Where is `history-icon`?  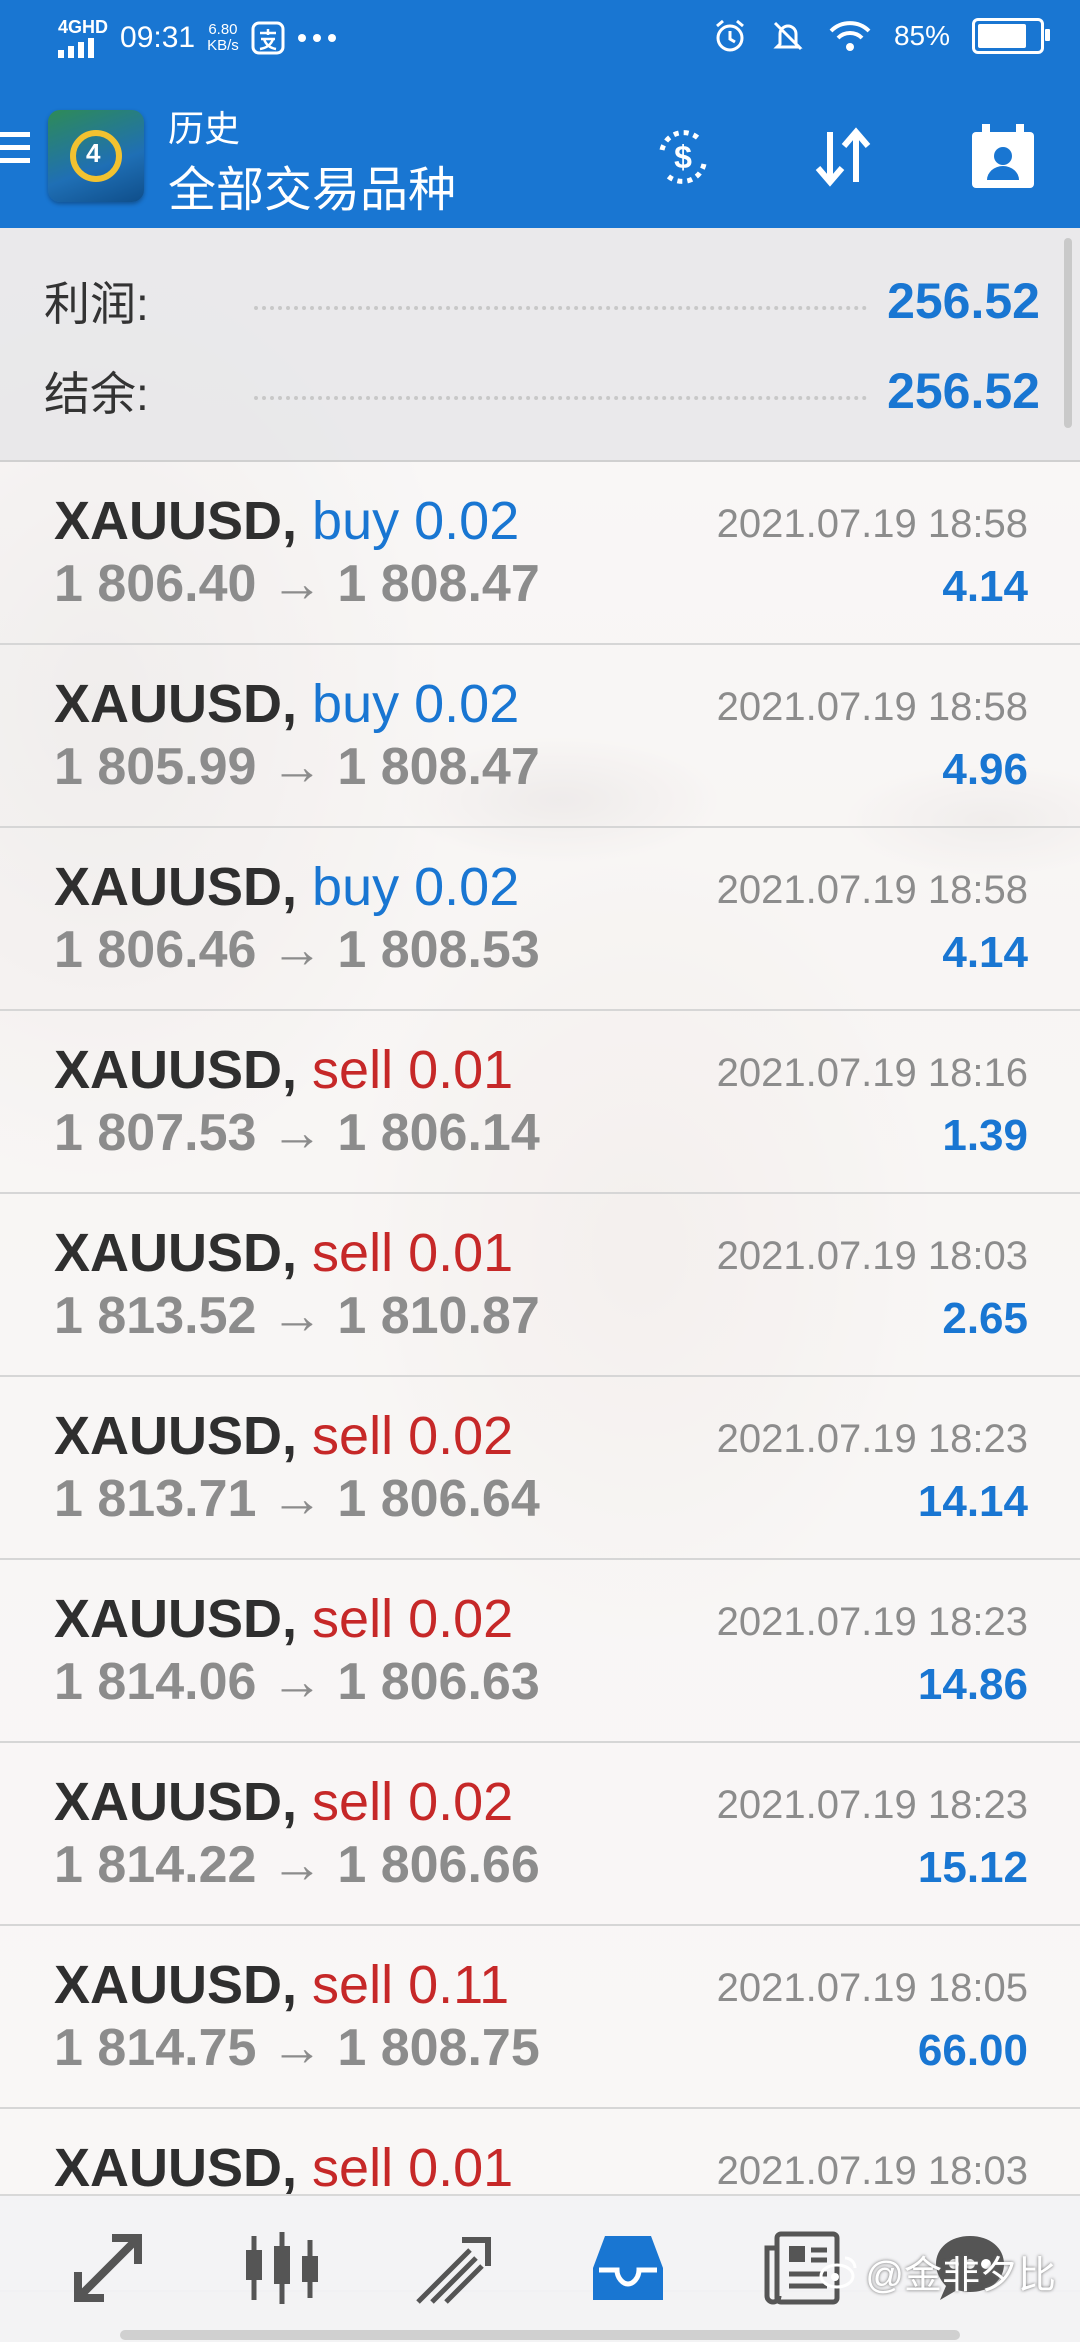 history-icon is located at coordinates (628, 2268).